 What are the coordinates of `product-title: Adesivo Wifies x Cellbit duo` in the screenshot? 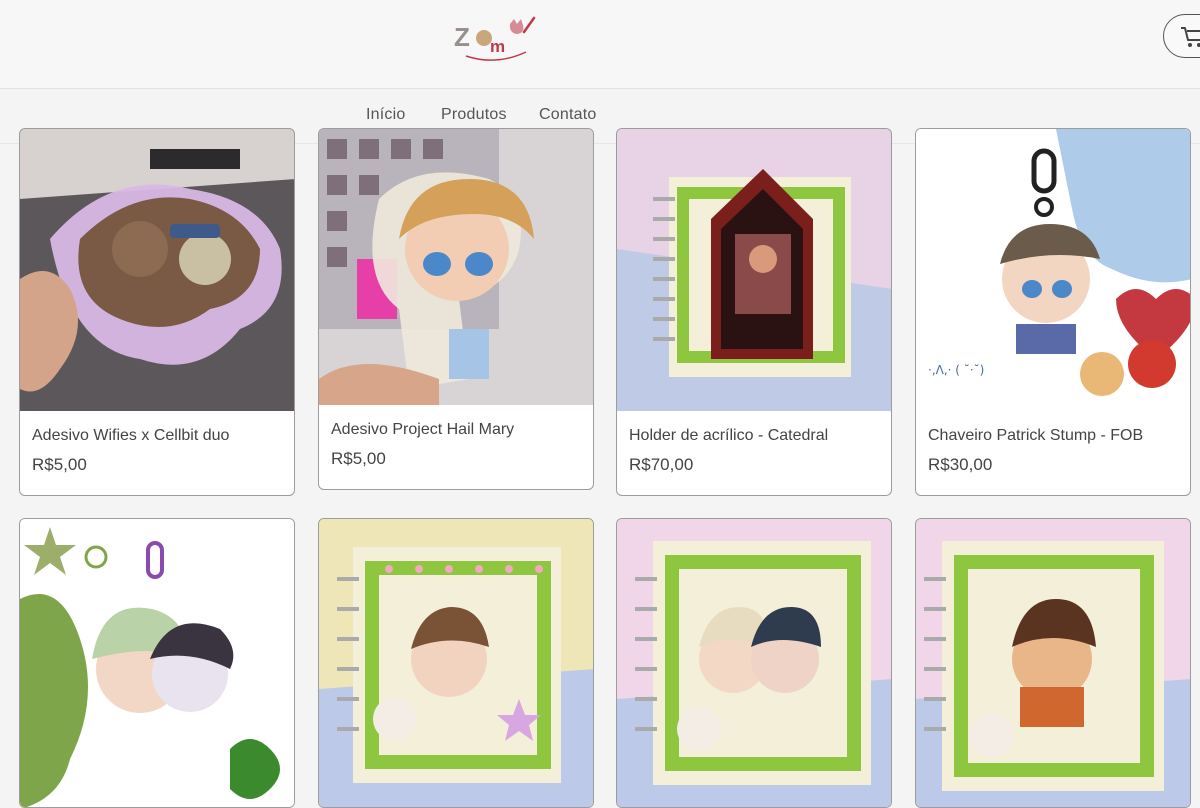 It's located at (130, 436).